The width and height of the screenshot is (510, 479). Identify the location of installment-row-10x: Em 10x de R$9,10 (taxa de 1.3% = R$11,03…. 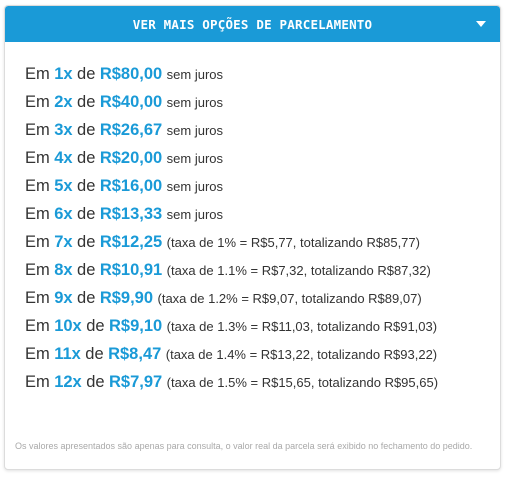
(262, 326).